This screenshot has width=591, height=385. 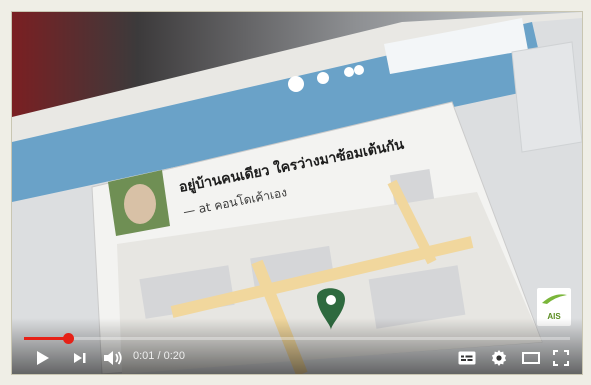 I want to click on fullscreen-icon, so click(x=561, y=358).